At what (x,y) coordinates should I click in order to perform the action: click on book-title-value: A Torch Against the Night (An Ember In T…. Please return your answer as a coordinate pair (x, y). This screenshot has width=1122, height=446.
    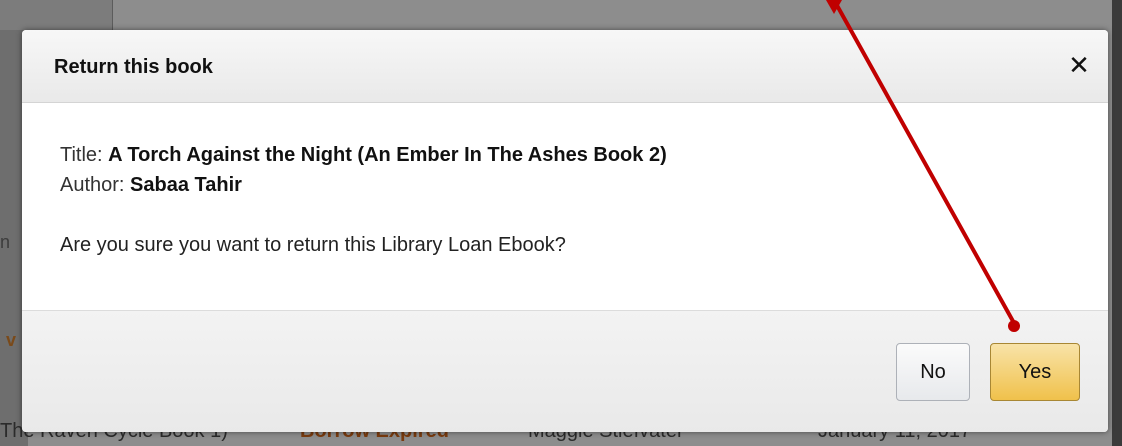
    Looking at the image, I should click on (387, 155).